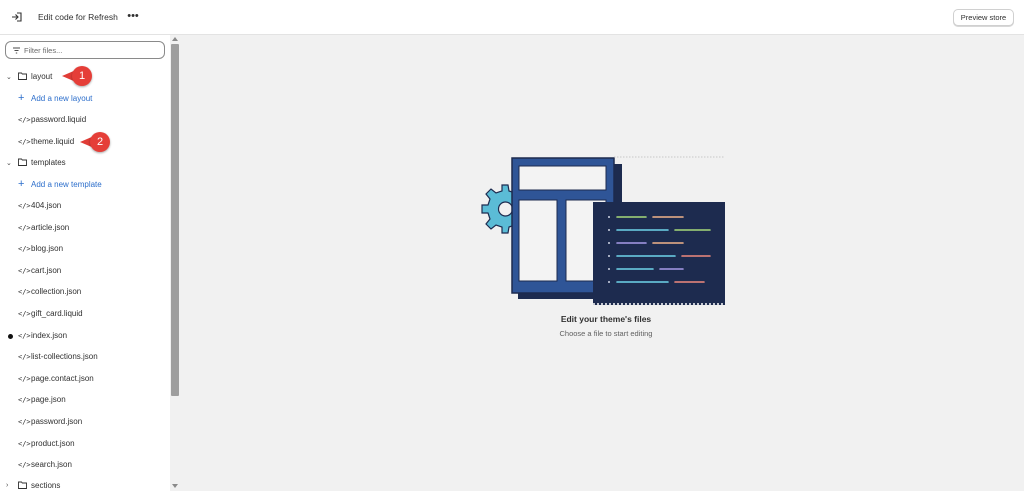  I want to click on scroll-up-arrow, so click(175, 39).